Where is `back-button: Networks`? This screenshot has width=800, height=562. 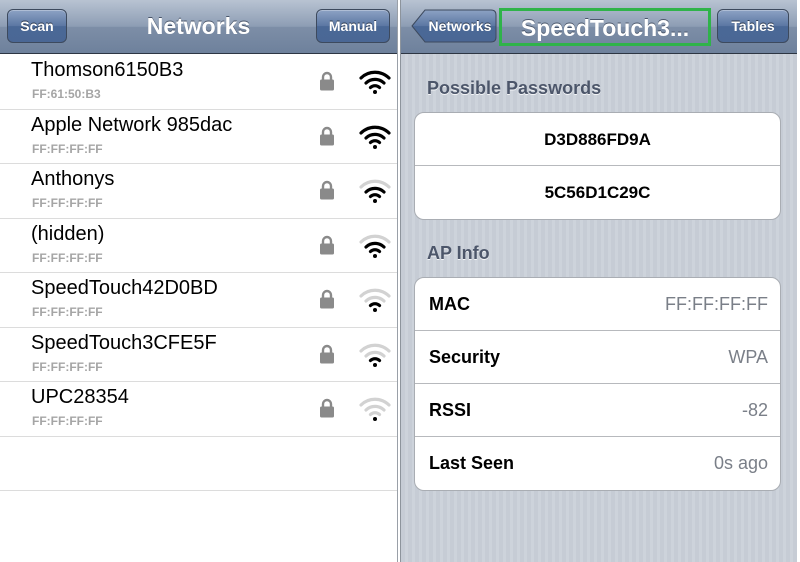 back-button: Networks is located at coordinates (454, 26).